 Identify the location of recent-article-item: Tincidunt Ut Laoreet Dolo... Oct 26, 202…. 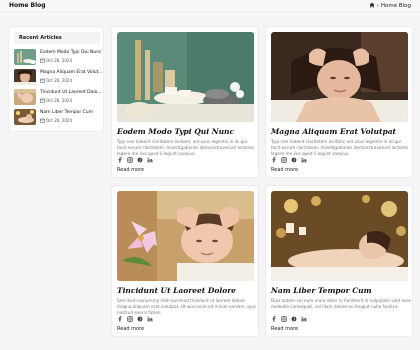
(58, 98).